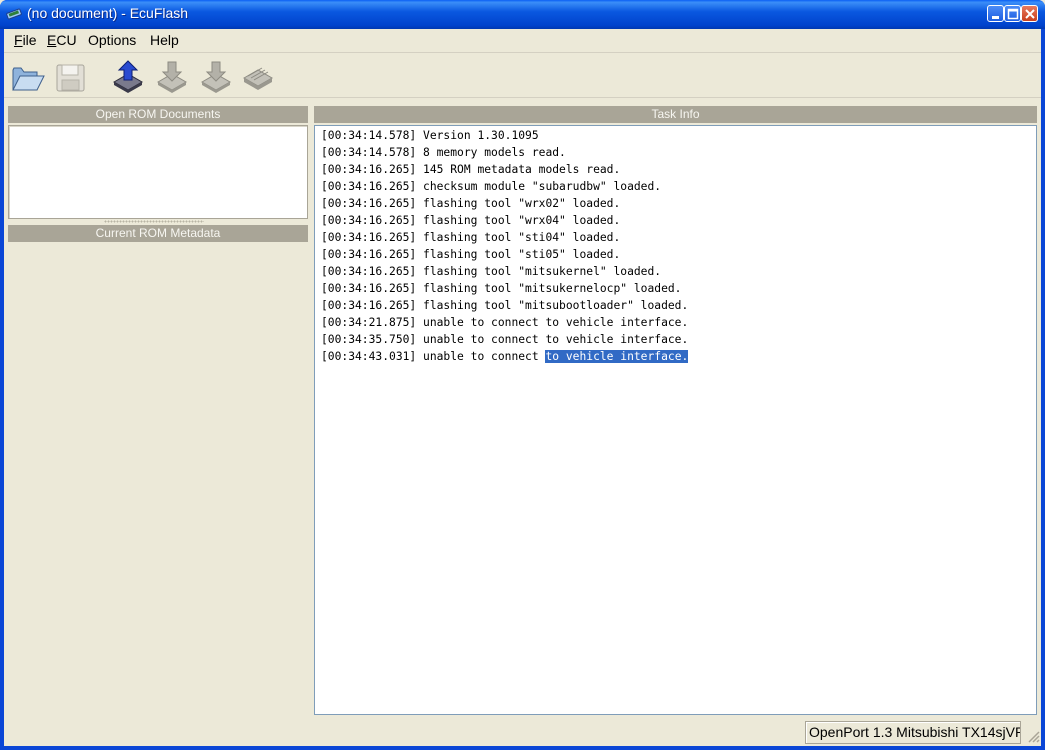 This screenshot has height=750, width=1045. Describe the element at coordinates (542, 186) in the screenshot. I see `log-message: checksum module "subarudbw" loaded.` at that location.